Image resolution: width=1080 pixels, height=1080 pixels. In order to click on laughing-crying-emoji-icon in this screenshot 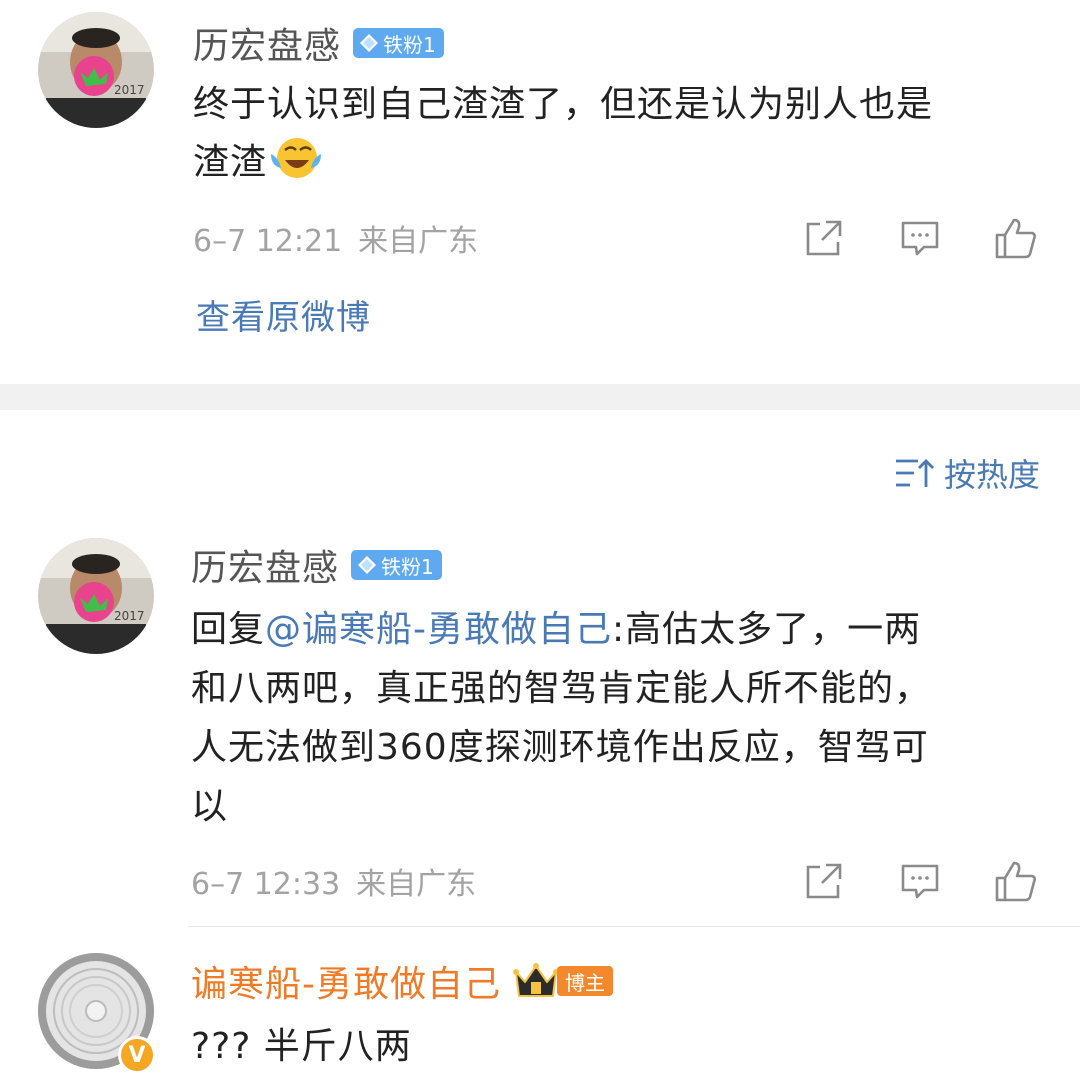, I will do `click(296, 158)`.